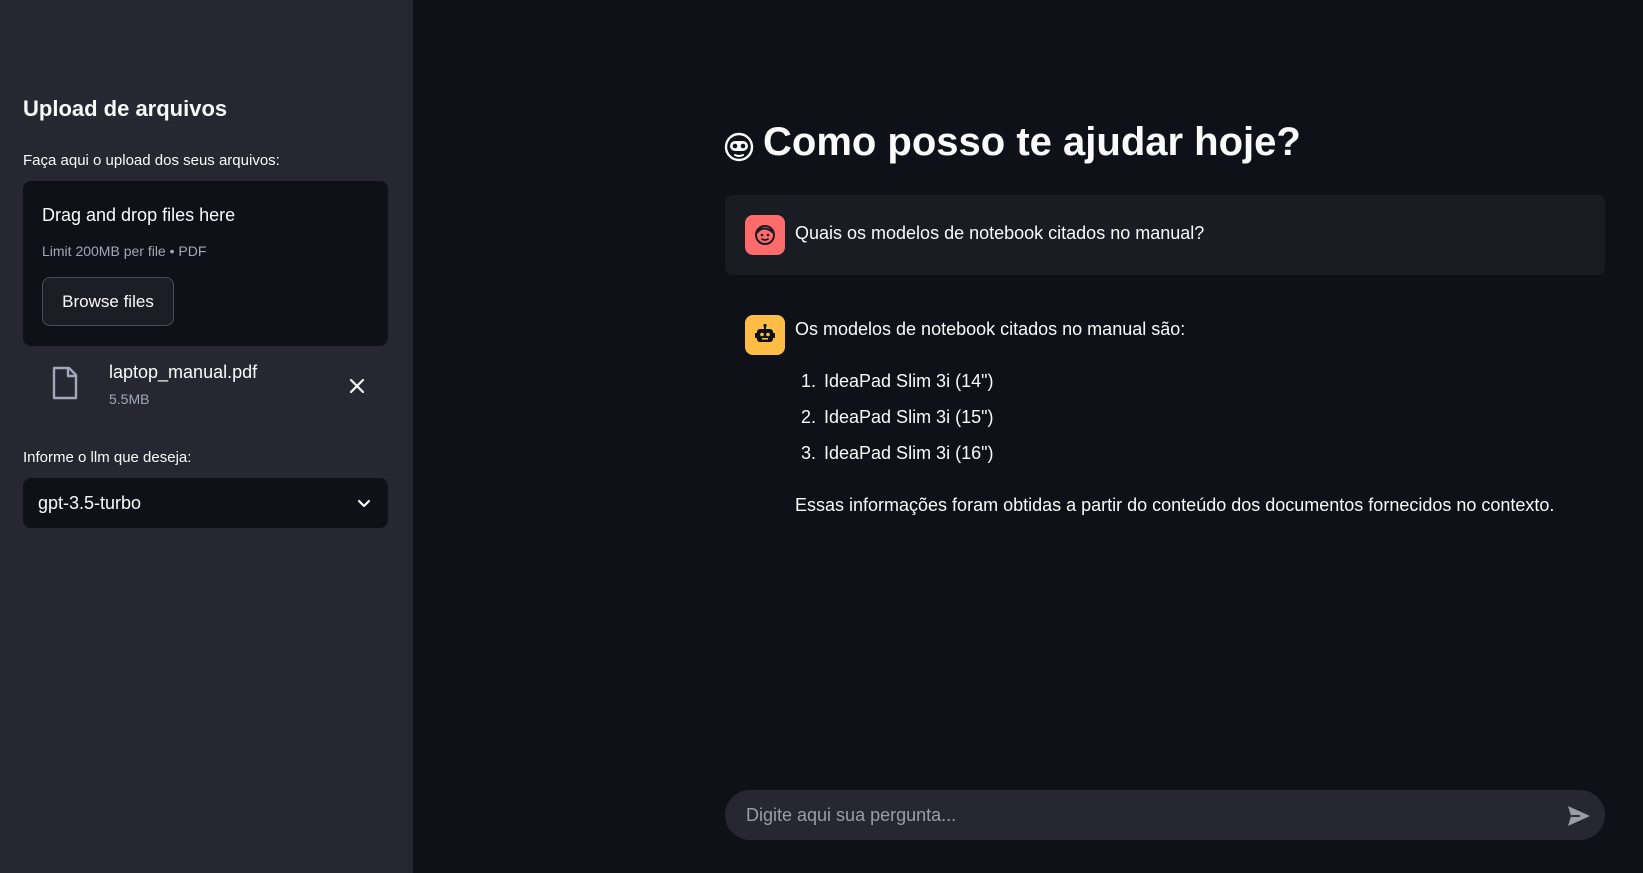 The image size is (1643, 873). I want to click on chat-input, so click(1135, 815).